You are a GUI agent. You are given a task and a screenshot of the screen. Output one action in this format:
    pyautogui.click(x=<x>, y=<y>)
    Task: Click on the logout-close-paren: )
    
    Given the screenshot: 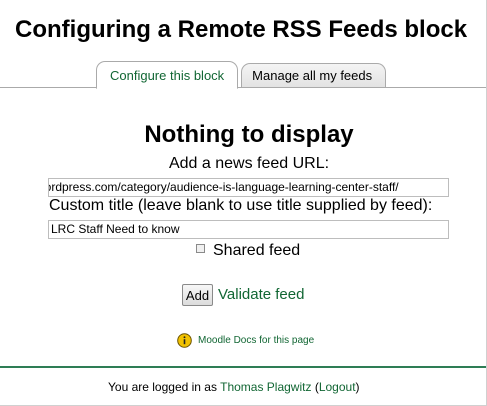 What is the action you would take?
    pyautogui.click(x=357, y=387)
    